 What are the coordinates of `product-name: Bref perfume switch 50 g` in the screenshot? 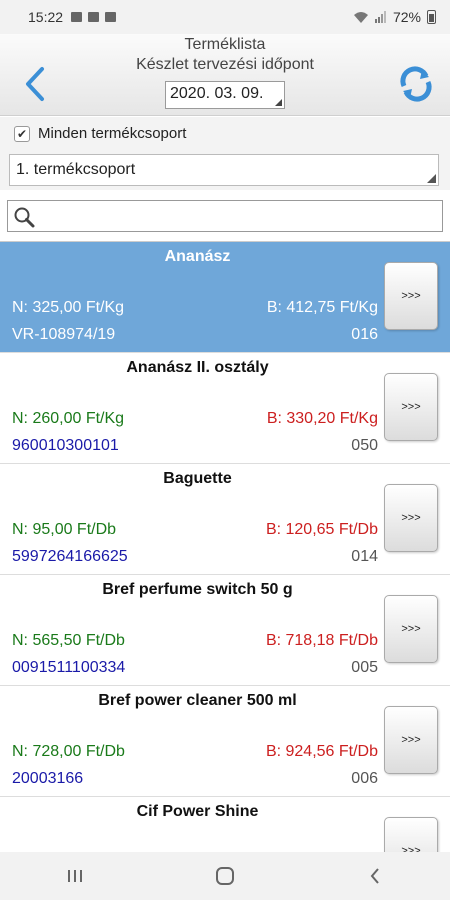 It's located at (197, 589).